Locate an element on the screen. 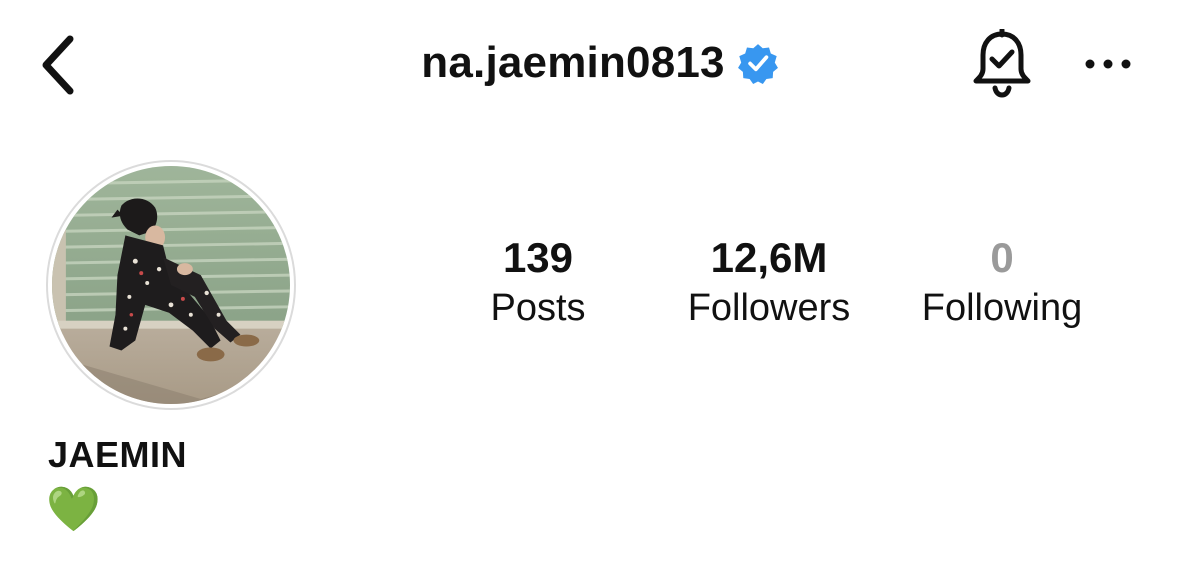 The width and height of the screenshot is (1200, 574). bell-check-icon is located at coordinates (1002, 63).